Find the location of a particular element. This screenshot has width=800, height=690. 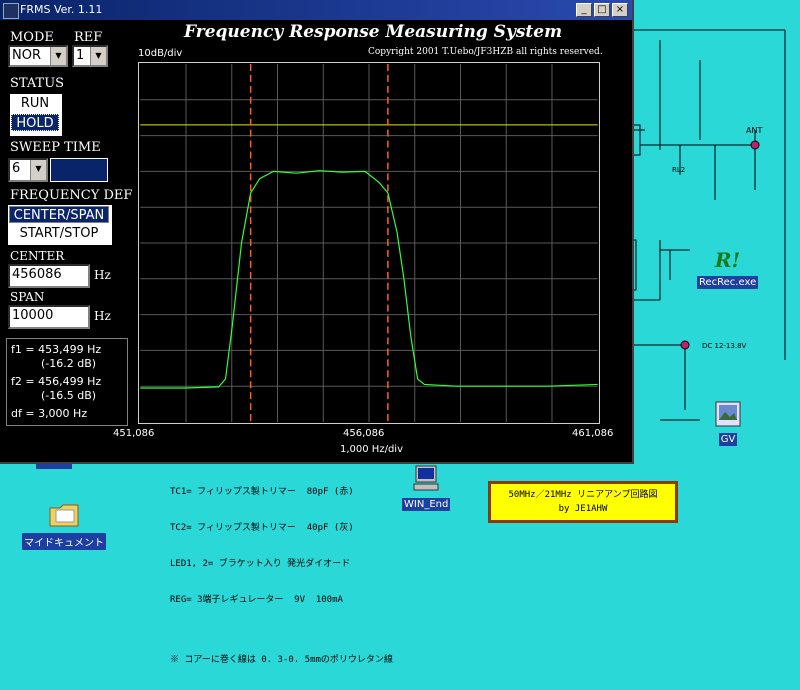

ref-value: 1 is located at coordinates (80, 55).